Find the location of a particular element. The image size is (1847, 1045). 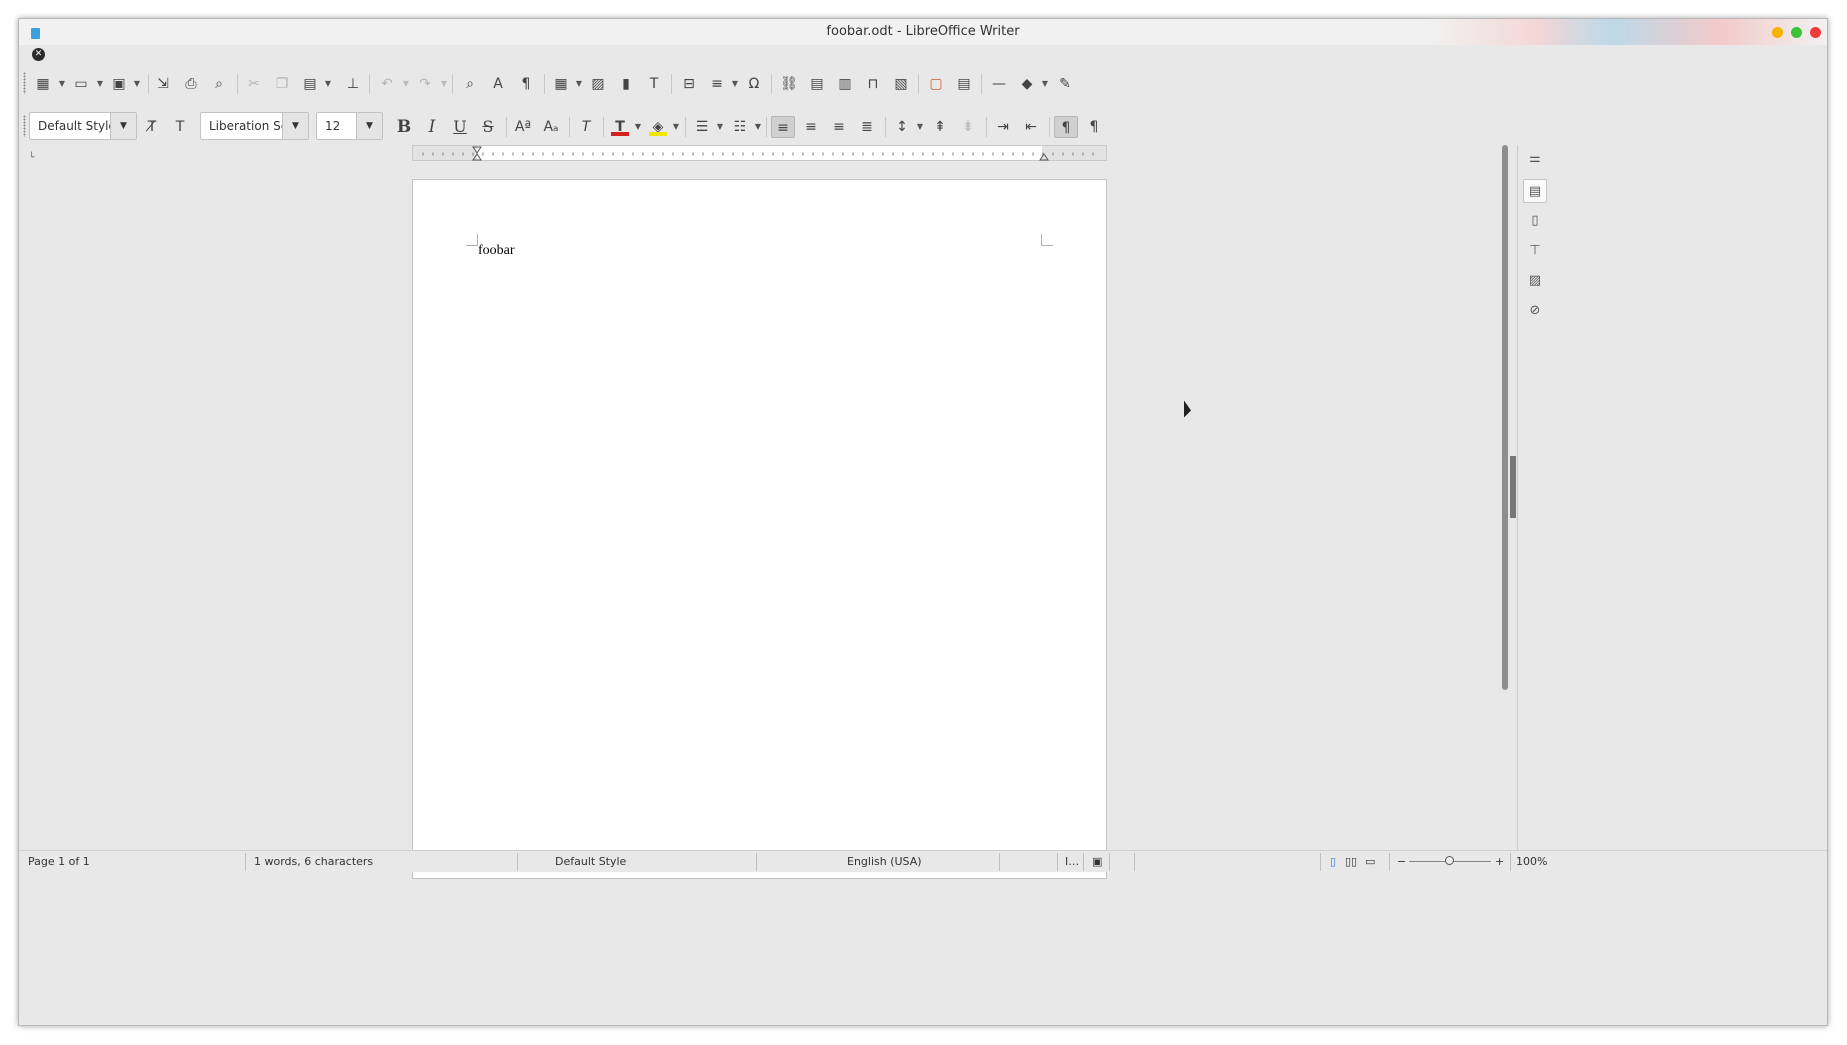

highlight-color-icon: ◈ is located at coordinates (658, 127).